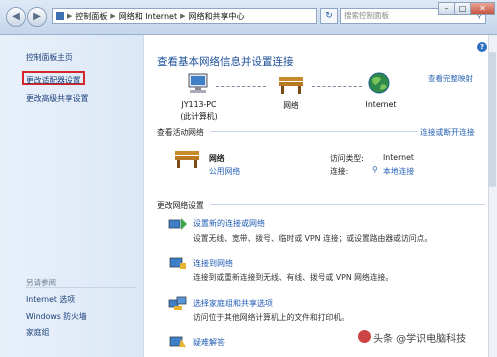 The height and width of the screenshot is (357, 497). Describe the element at coordinates (148, 16) in the screenshot. I see `breadcrumb-network-internet: 网络和 Internet` at that location.